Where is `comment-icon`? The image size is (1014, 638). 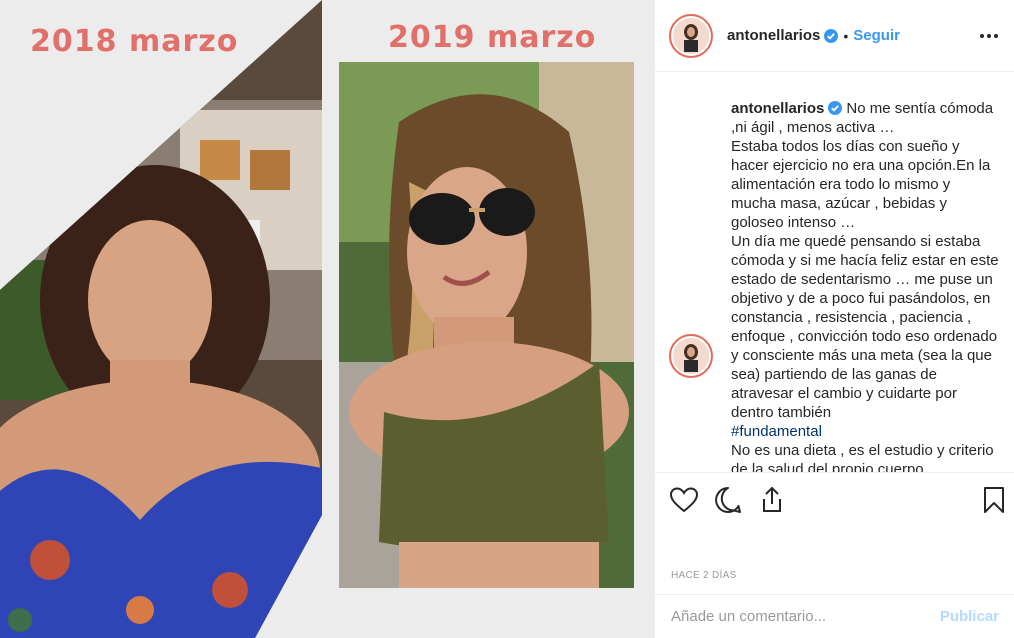 comment-icon is located at coordinates (728, 500).